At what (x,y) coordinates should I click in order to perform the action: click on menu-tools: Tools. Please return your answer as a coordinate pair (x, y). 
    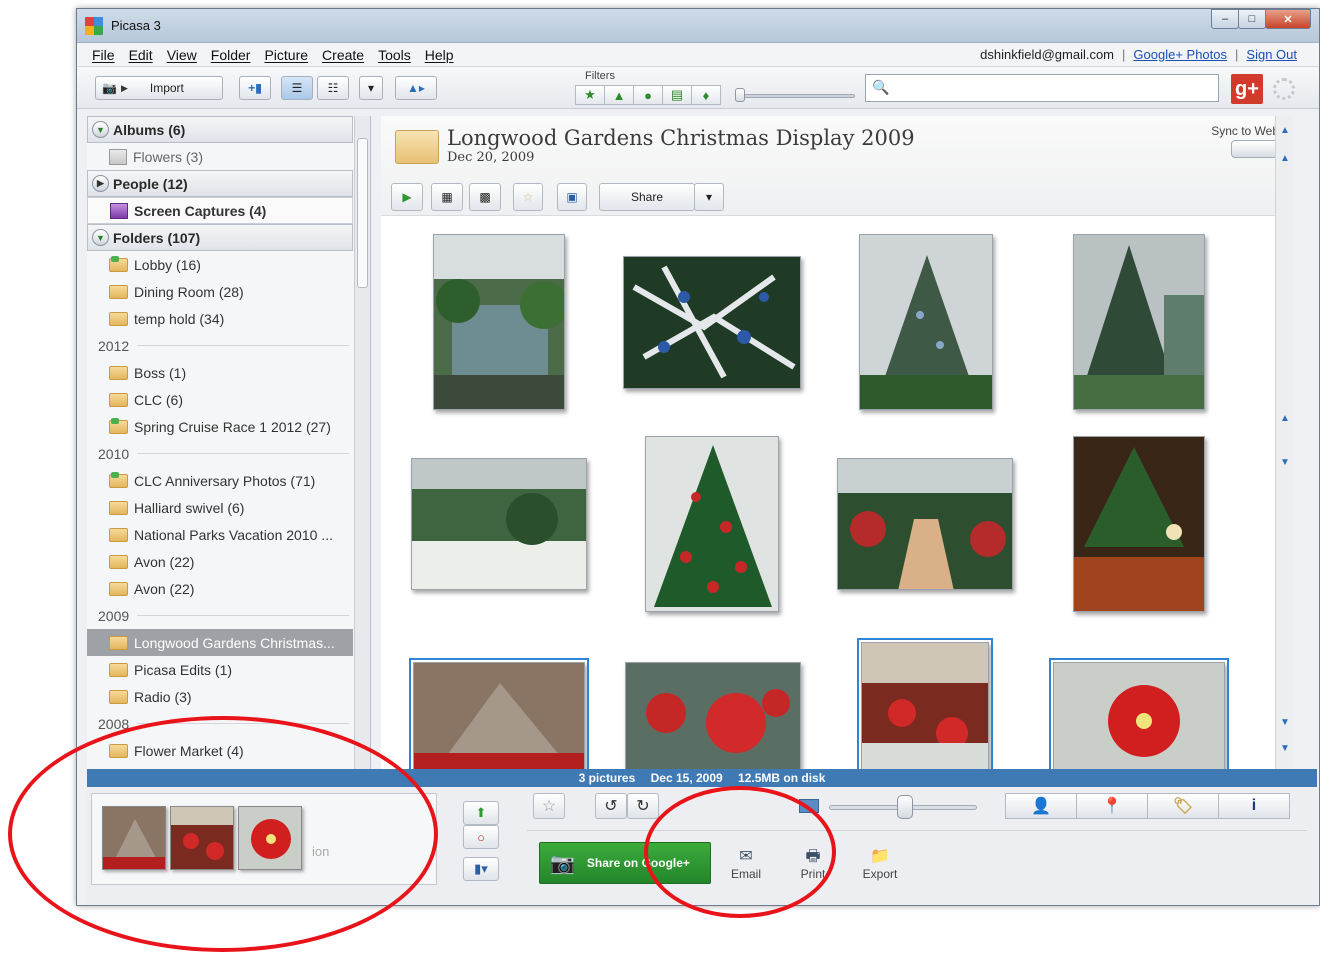
    Looking at the image, I should click on (394, 55).